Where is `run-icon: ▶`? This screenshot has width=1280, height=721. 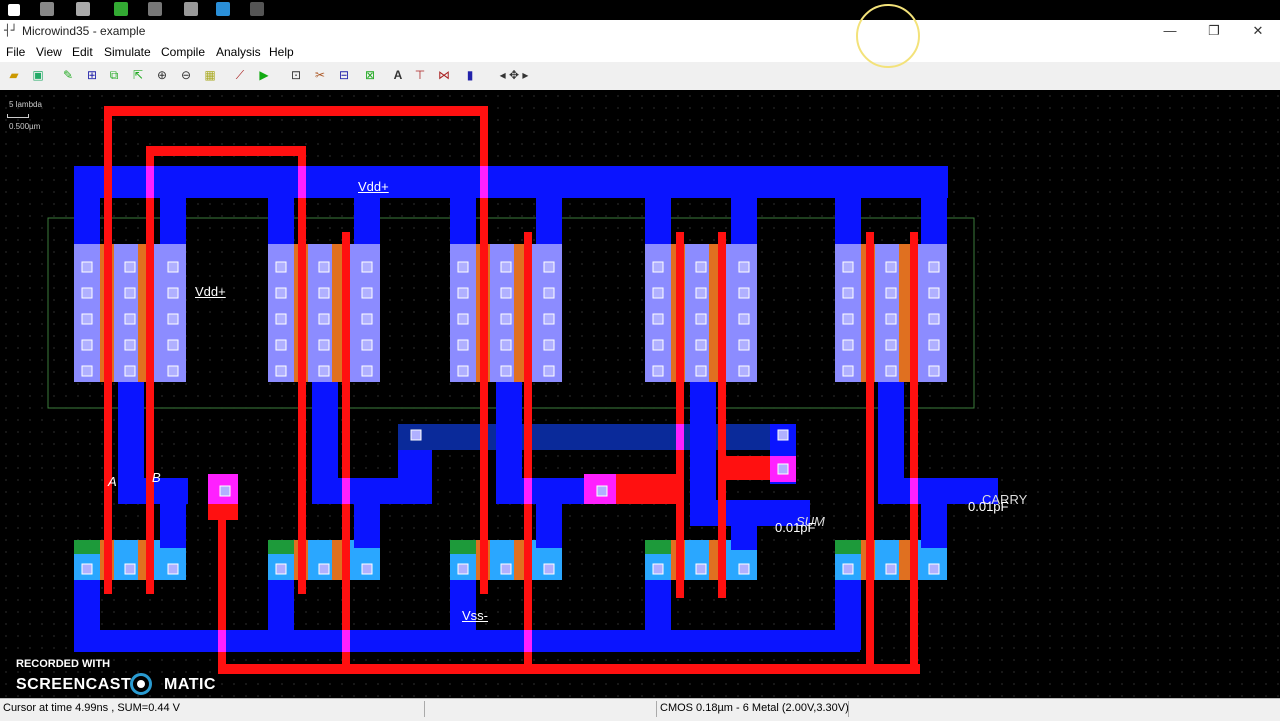
run-icon: ▶ is located at coordinates (264, 75).